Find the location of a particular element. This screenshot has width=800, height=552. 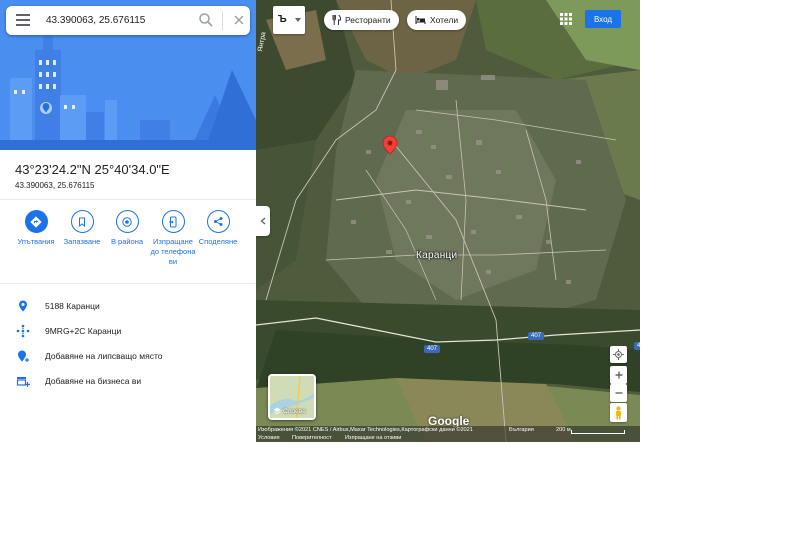

close-icon is located at coordinates (239, 20).